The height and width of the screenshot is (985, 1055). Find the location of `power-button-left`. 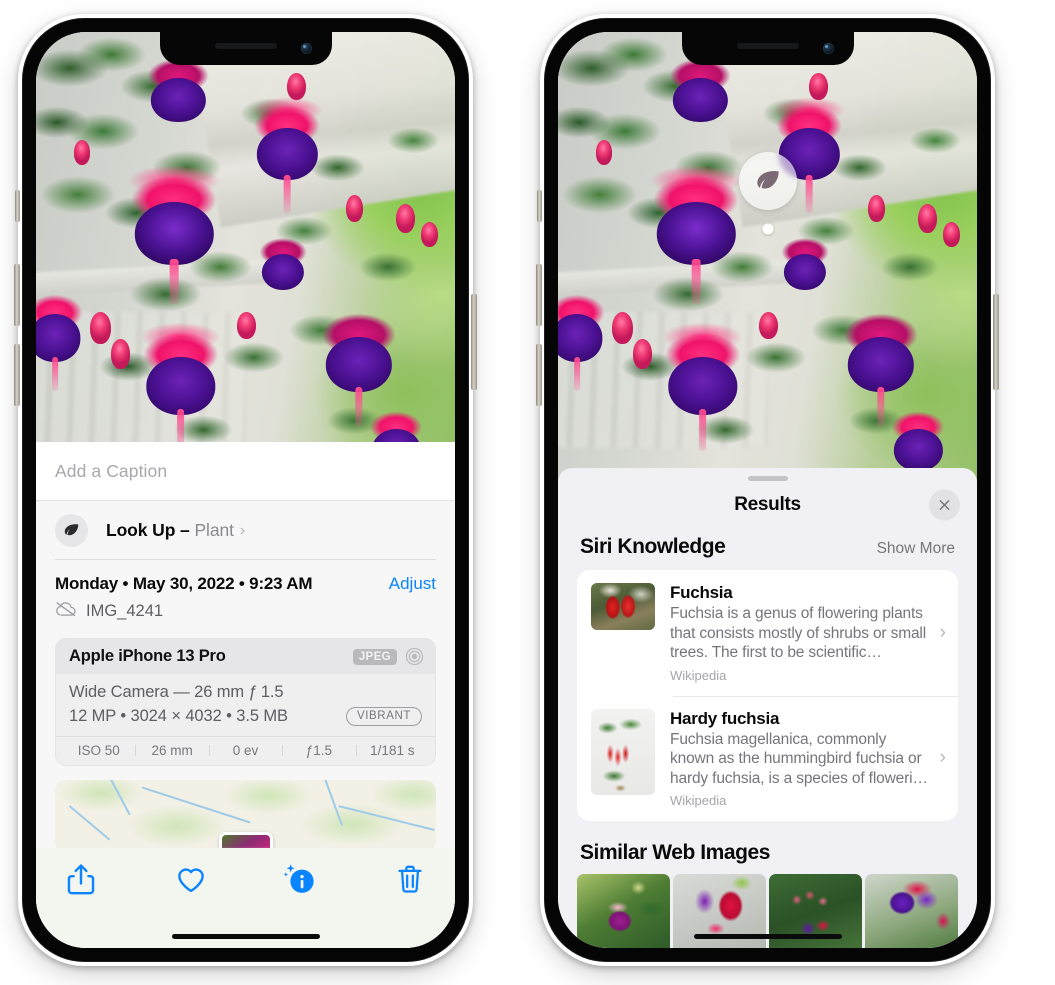

power-button-left is located at coordinates (474, 342).